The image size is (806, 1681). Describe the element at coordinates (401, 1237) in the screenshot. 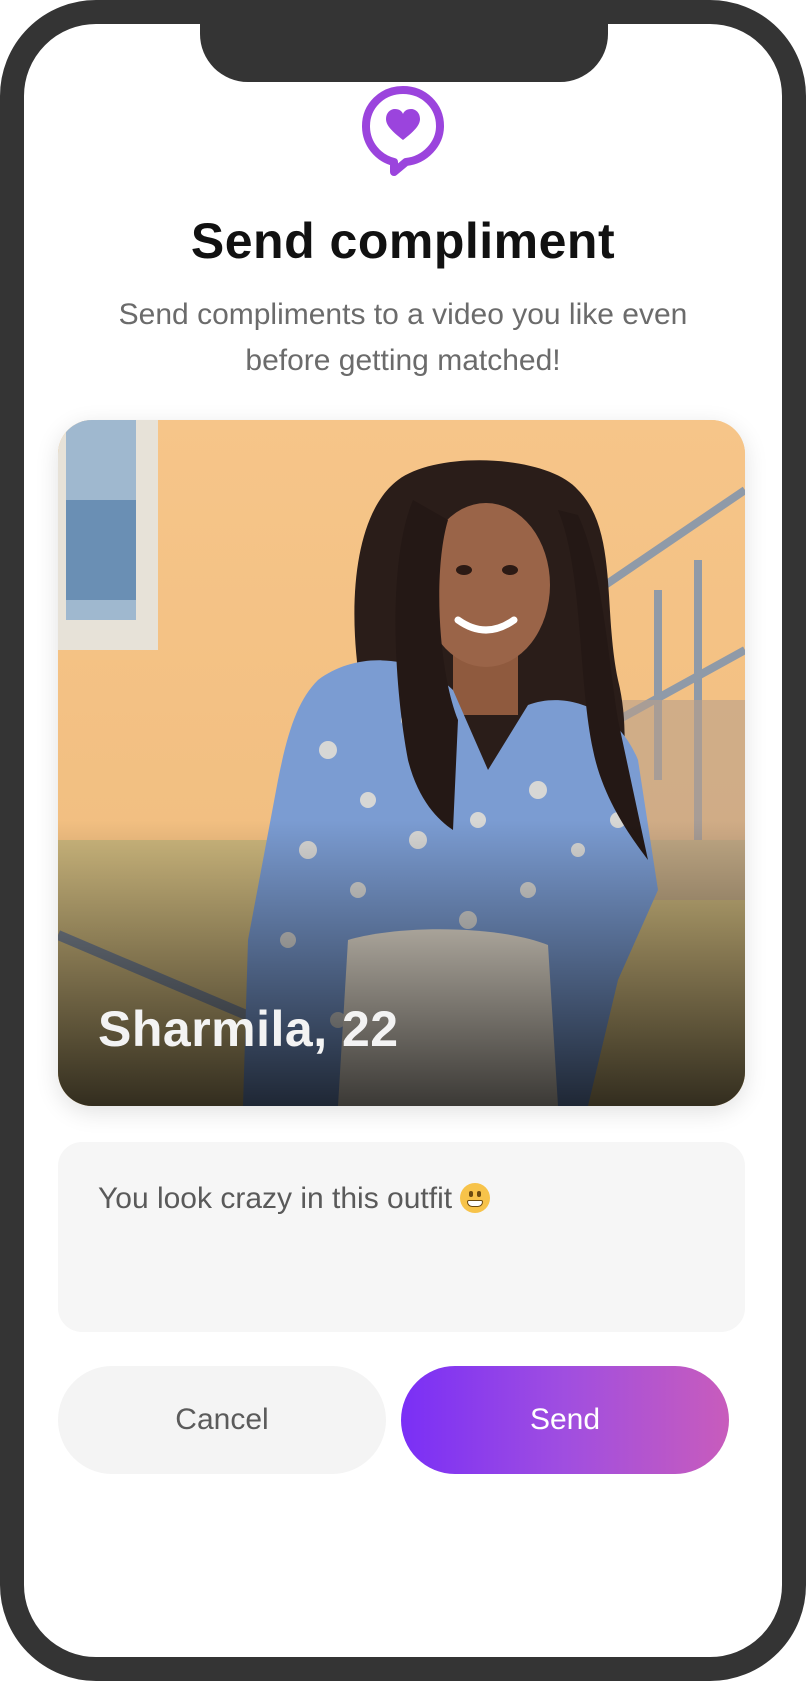

I see `compliment-message-field: You look crazy in this outfit` at that location.